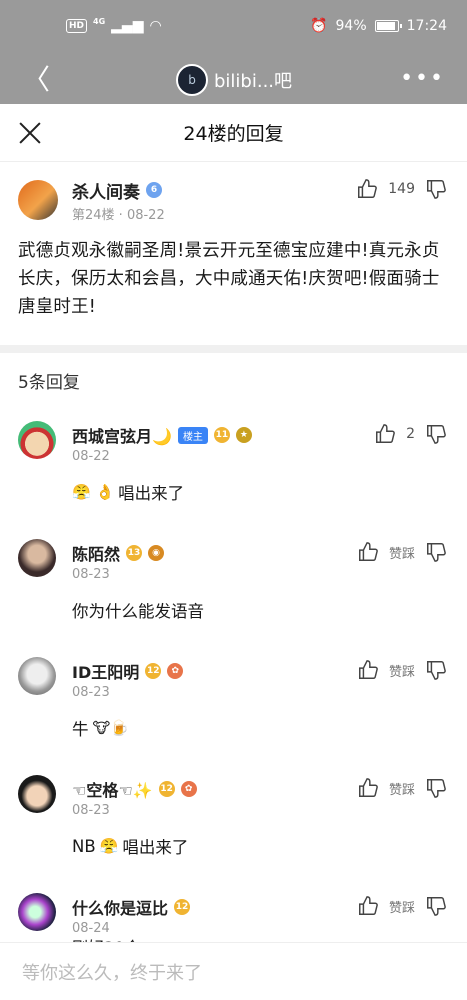 The height and width of the screenshot is (1000, 467). Describe the element at coordinates (84, 846) in the screenshot. I see `reply-text-prefix: NB` at that location.